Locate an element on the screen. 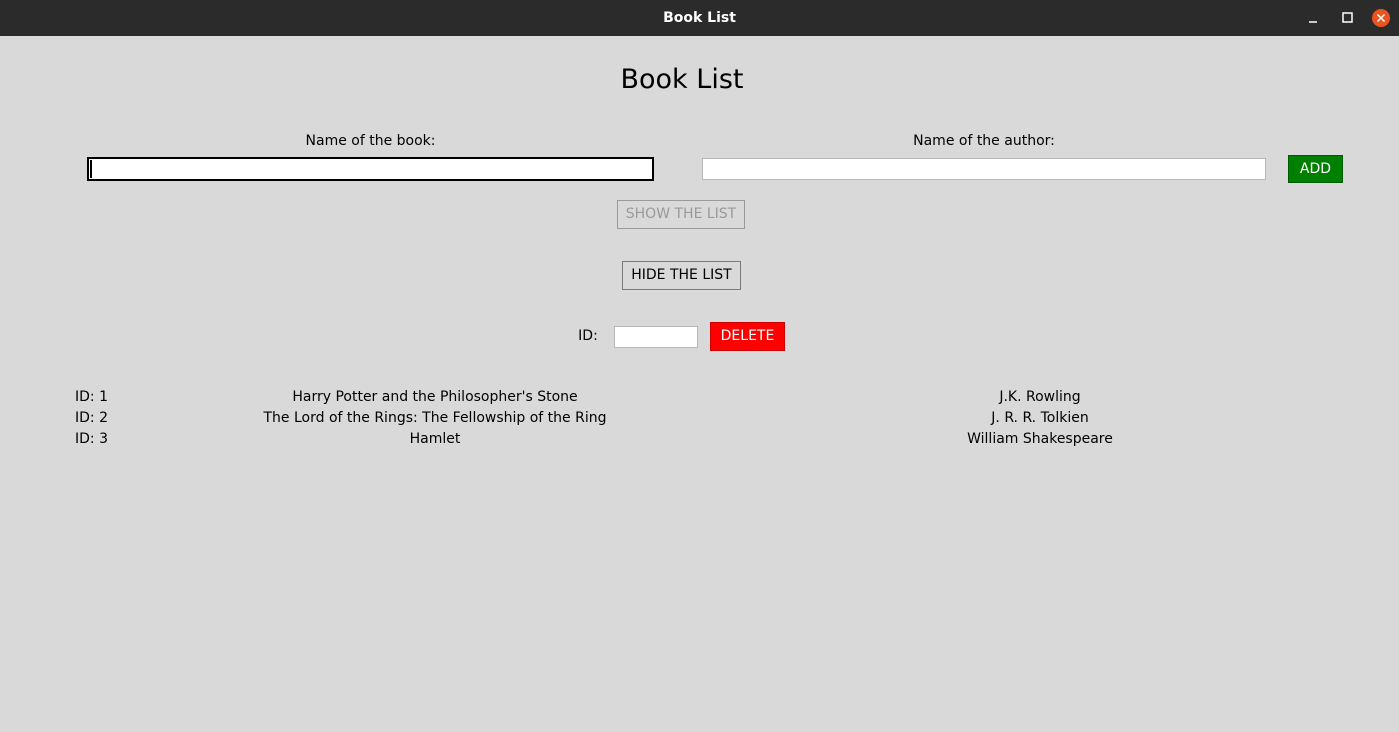  add-button: ADD is located at coordinates (1315, 169).